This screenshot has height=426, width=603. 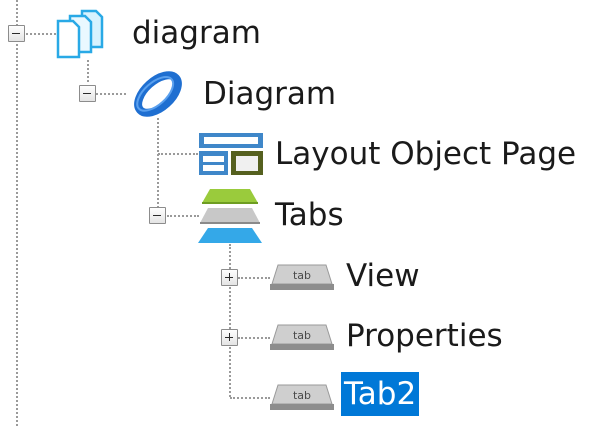 I want to click on tree-node-label: Properties, so click(x=424, y=336).